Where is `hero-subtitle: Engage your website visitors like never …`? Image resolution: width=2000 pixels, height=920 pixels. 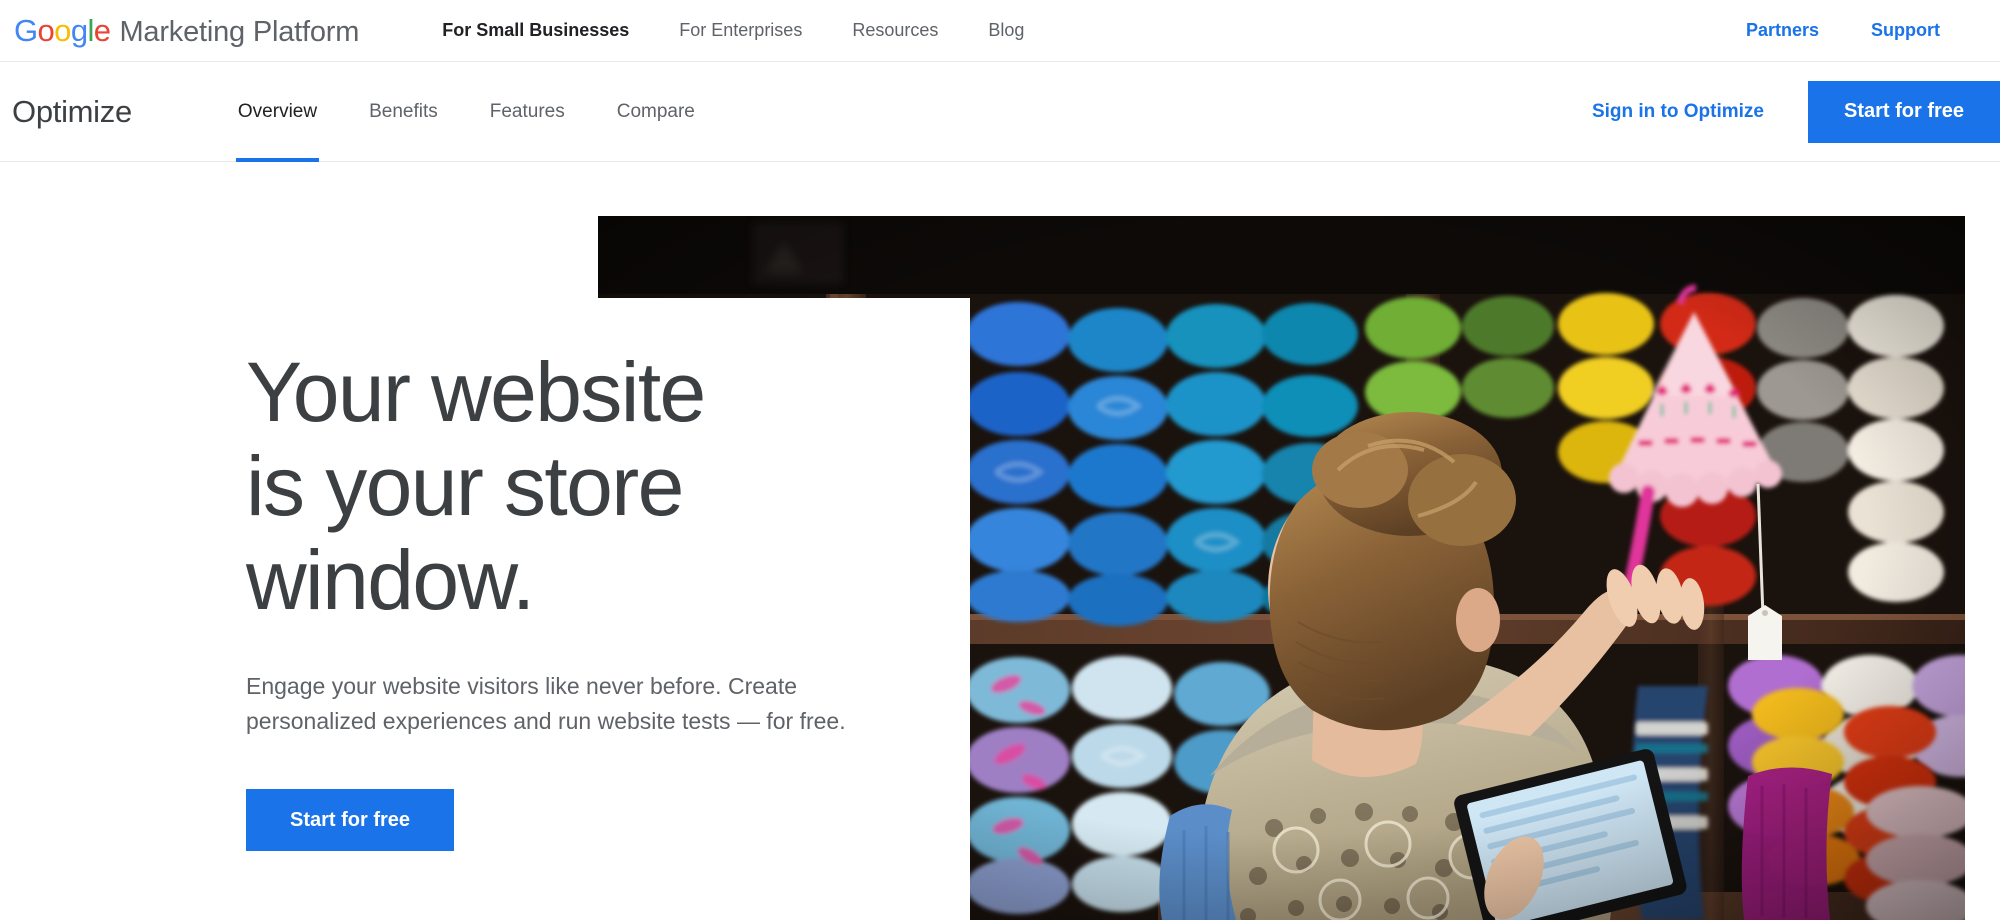
hero-subtitle: Engage your website visitors like never … is located at coordinates (546, 704).